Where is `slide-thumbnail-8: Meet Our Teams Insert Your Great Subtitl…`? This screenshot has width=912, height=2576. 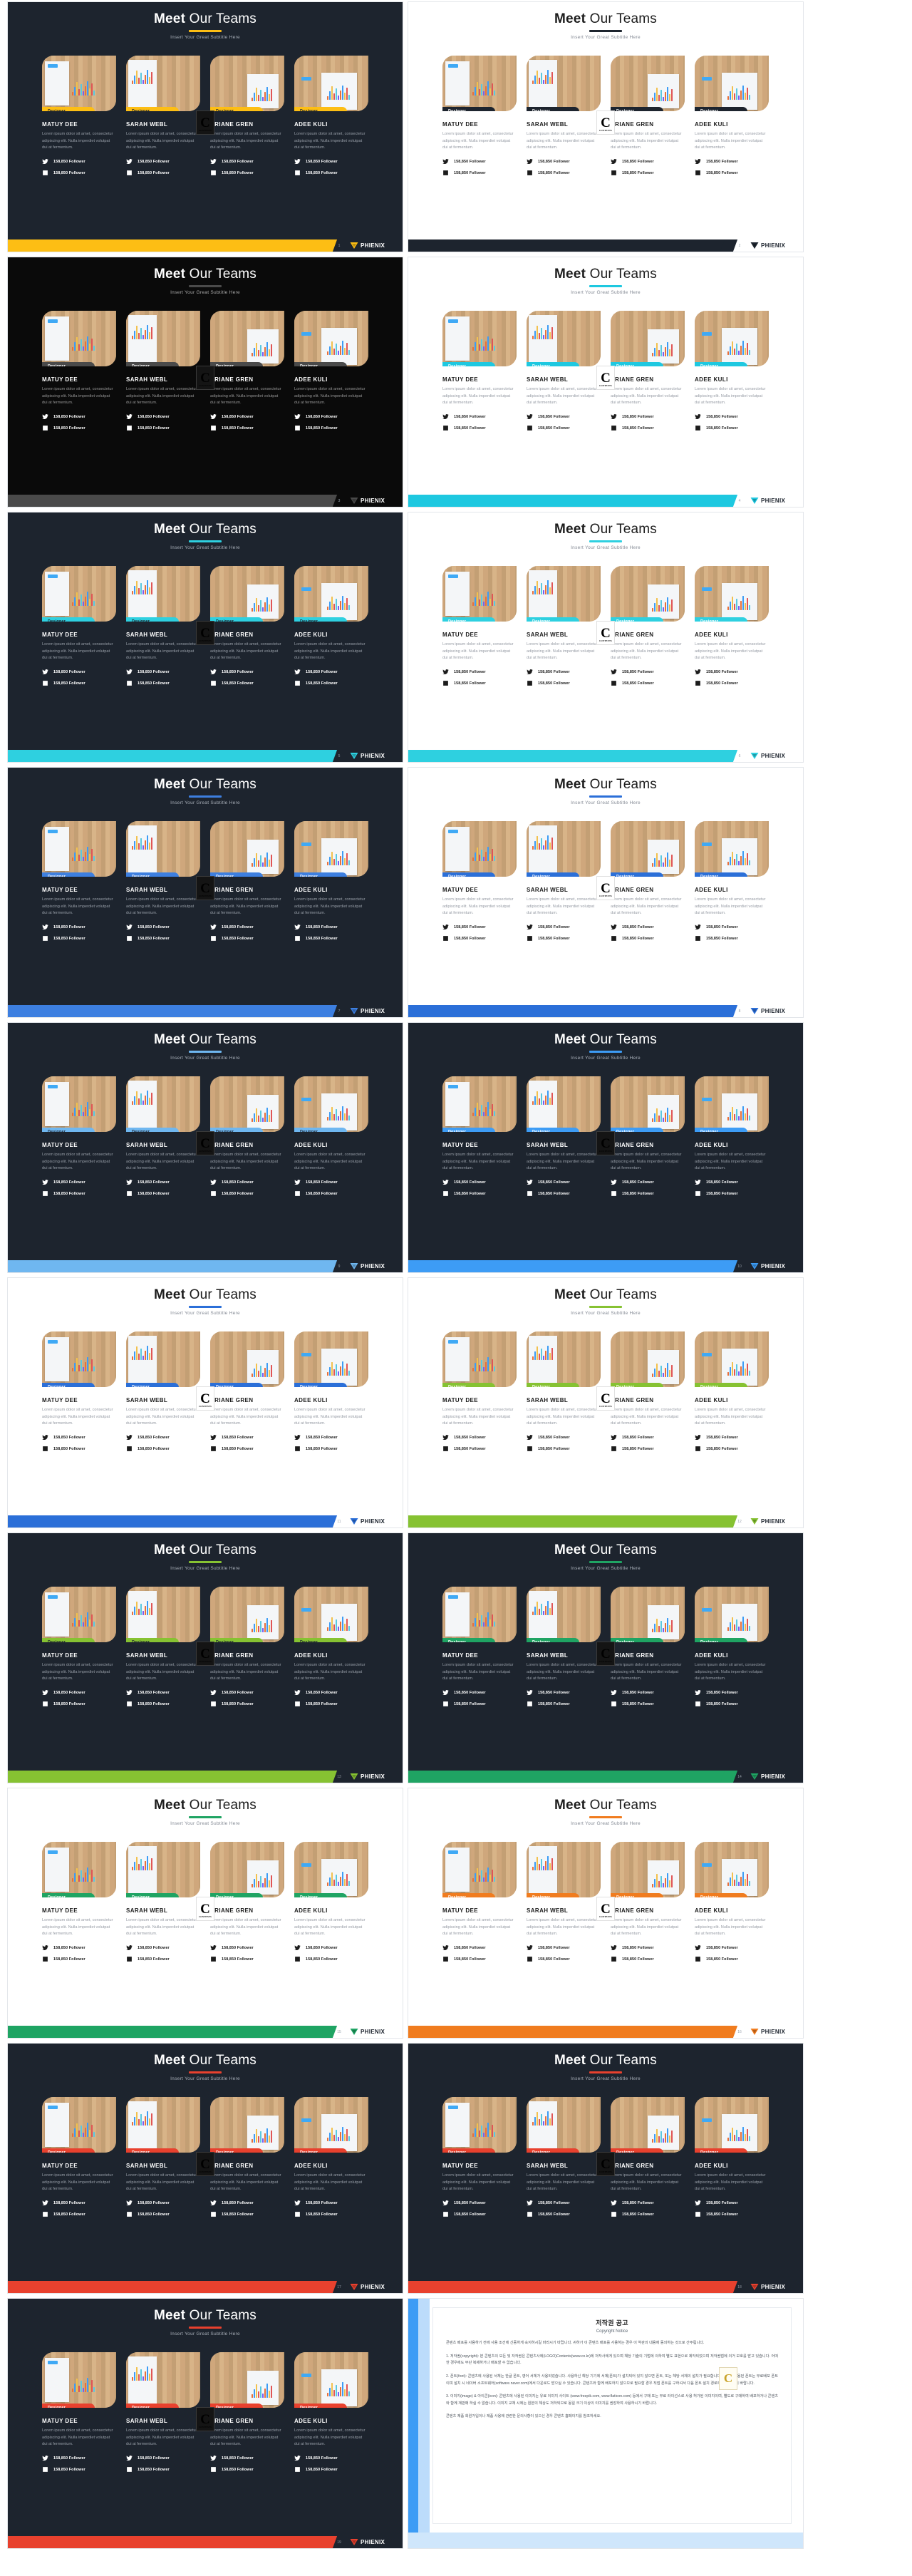 slide-thumbnail-8: Meet Our Teams Insert Your Great Subtitl… is located at coordinates (606, 892).